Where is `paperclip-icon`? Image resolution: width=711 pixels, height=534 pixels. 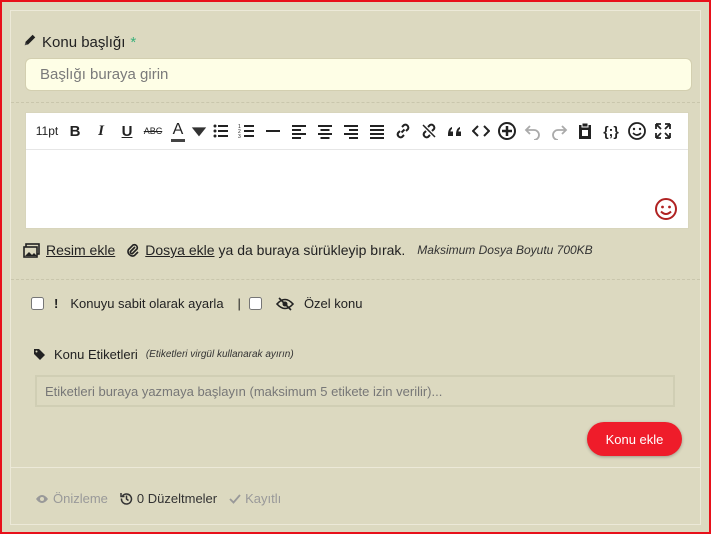
paperclip-icon is located at coordinates (133, 250).